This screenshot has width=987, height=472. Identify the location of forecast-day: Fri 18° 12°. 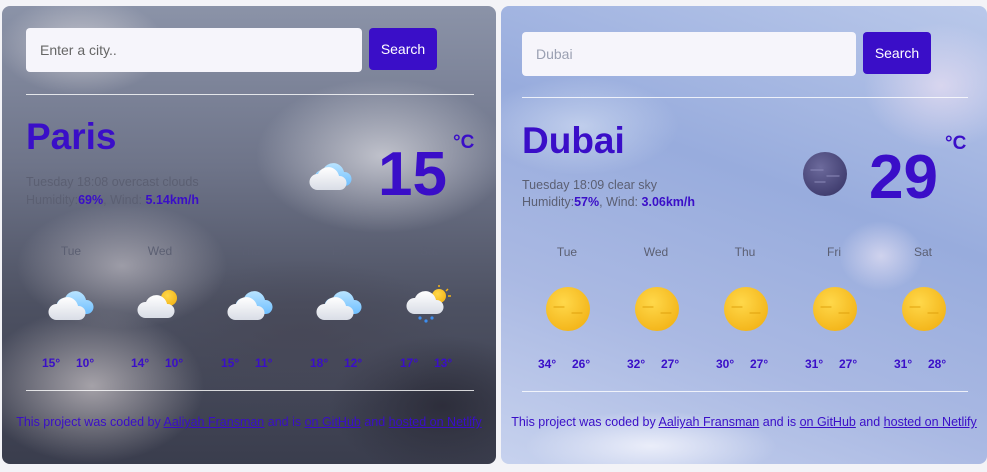
(339, 309).